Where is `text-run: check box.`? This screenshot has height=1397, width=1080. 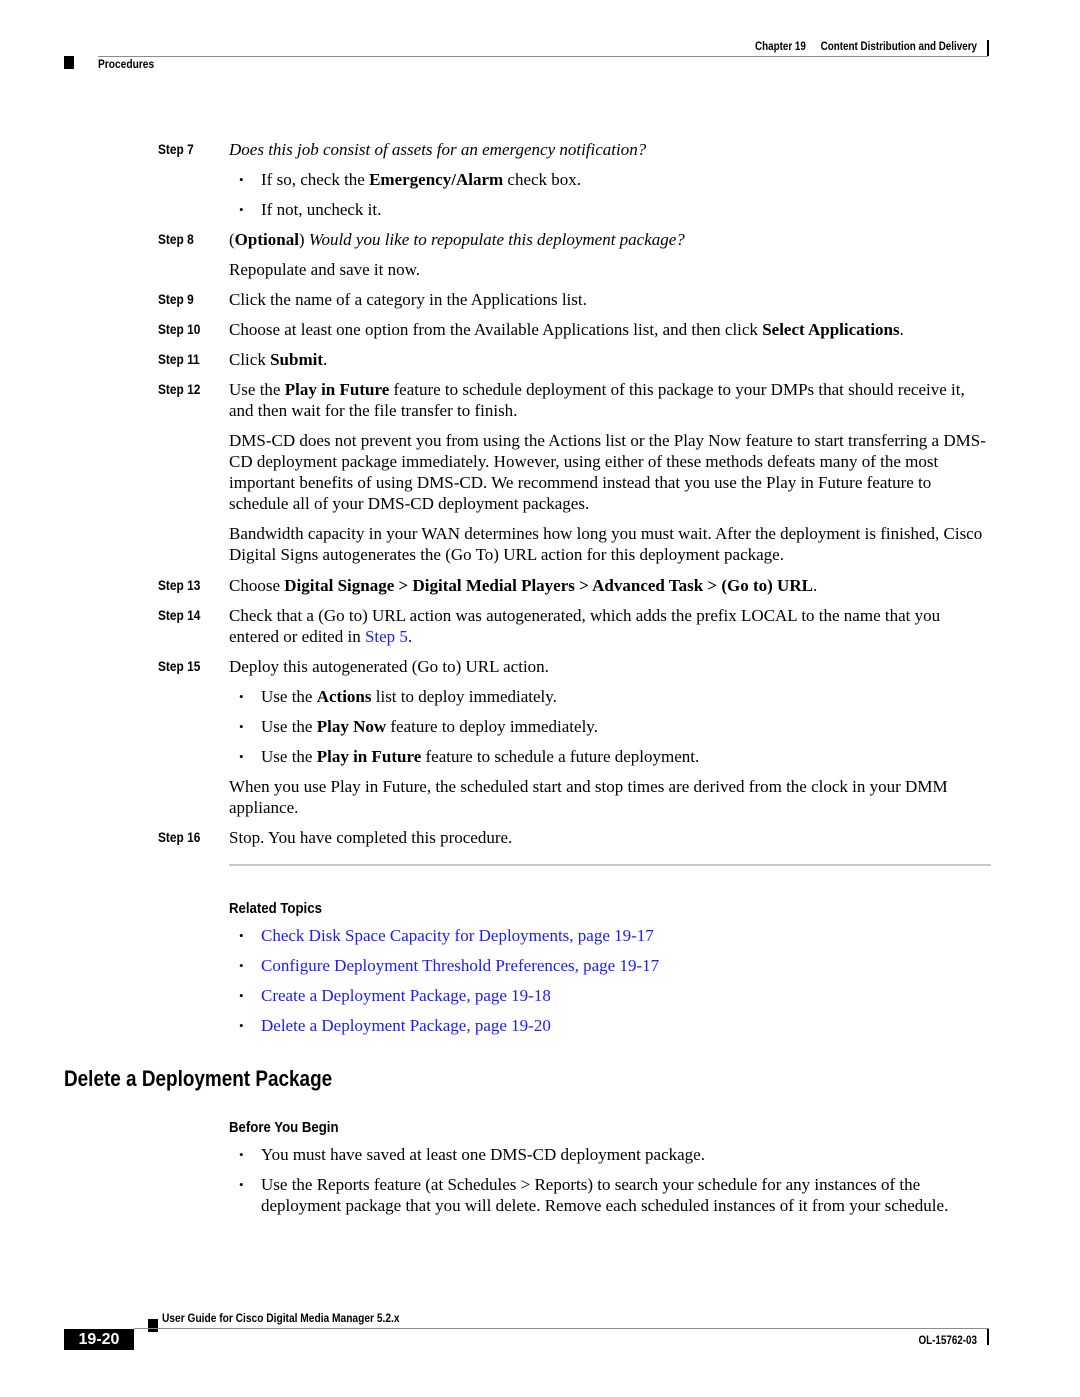
text-run: check box. is located at coordinates (542, 179).